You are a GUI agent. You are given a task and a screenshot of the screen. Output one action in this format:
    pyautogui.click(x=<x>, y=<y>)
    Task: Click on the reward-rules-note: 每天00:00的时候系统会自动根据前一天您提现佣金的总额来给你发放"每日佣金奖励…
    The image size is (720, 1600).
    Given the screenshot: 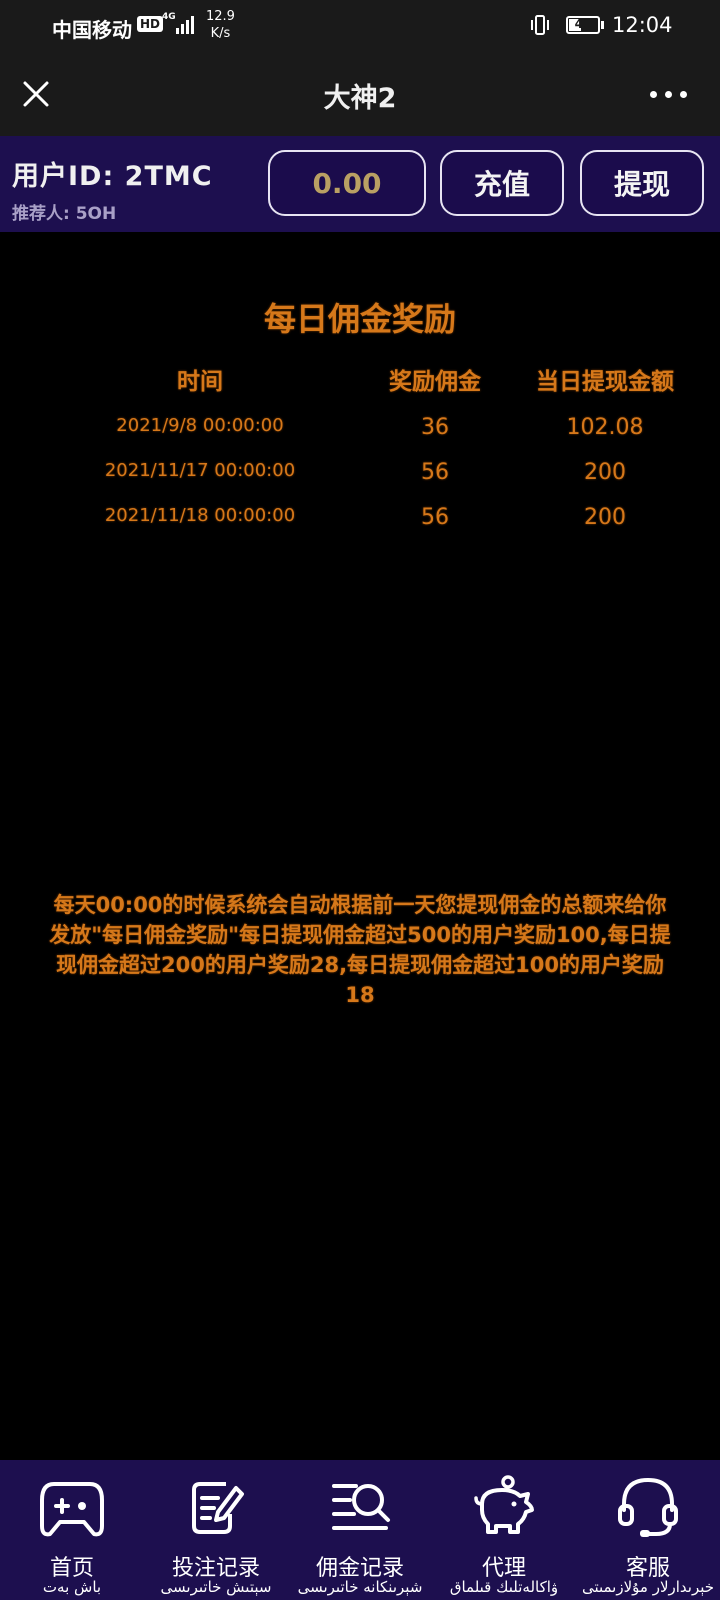 What is the action you would take?
    pyautogui.click(x=360, y=950)
    